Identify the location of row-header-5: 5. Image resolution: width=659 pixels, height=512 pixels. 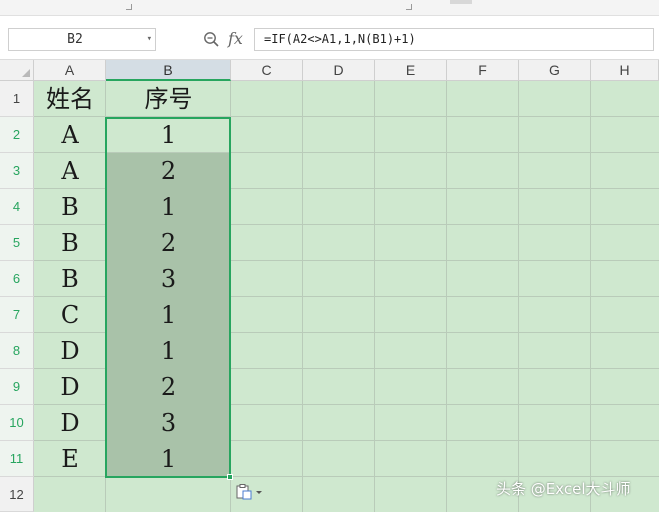
(17, 243).